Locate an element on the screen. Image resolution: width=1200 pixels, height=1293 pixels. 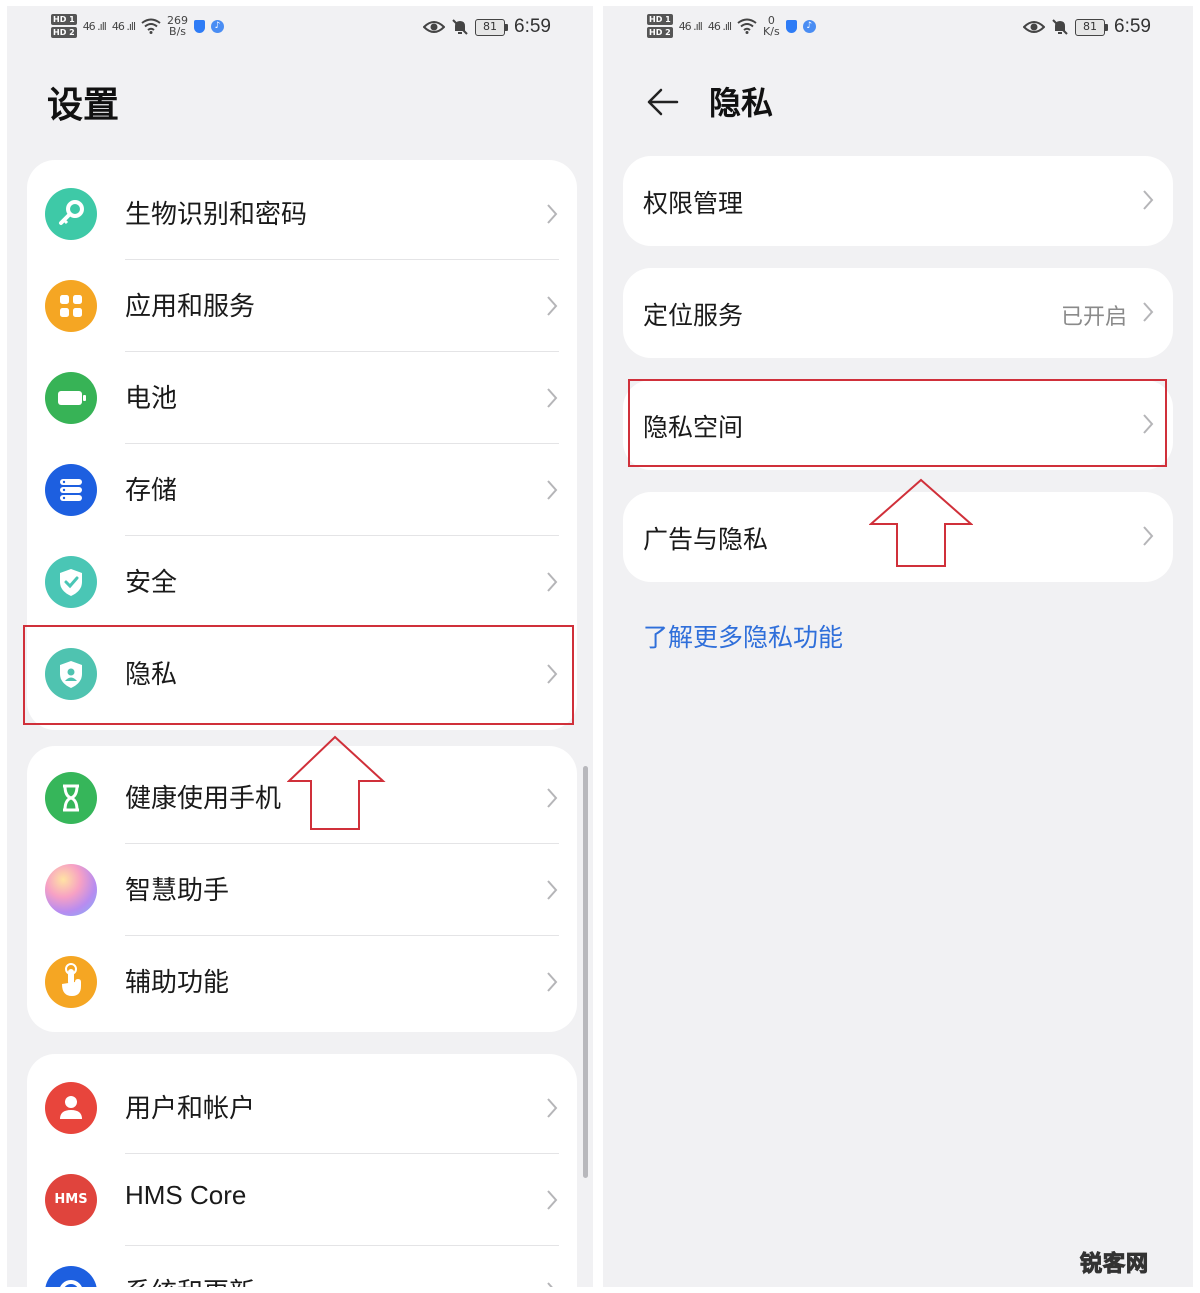
network-rate: 0 K/s is located at coordinates (771, 26).